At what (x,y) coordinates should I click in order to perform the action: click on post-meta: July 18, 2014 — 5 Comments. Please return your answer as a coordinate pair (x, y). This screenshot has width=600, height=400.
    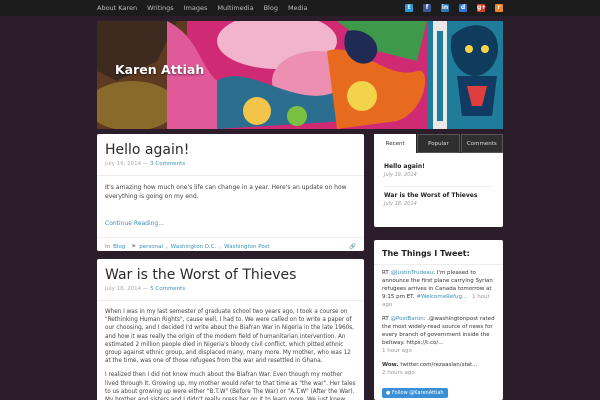
    Looking at the image, I should click on (230, 289).